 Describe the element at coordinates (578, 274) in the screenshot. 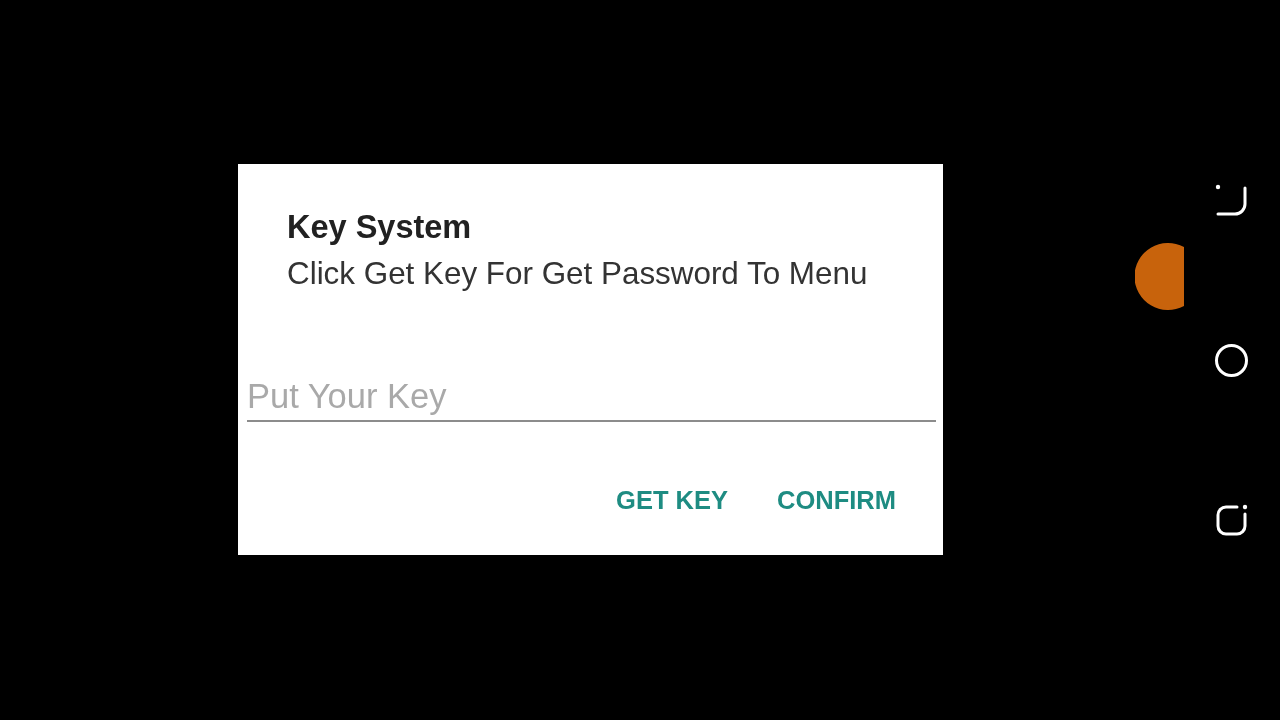

I see `dialog-message: Click Get Key For Get Password To Menu` at that location.